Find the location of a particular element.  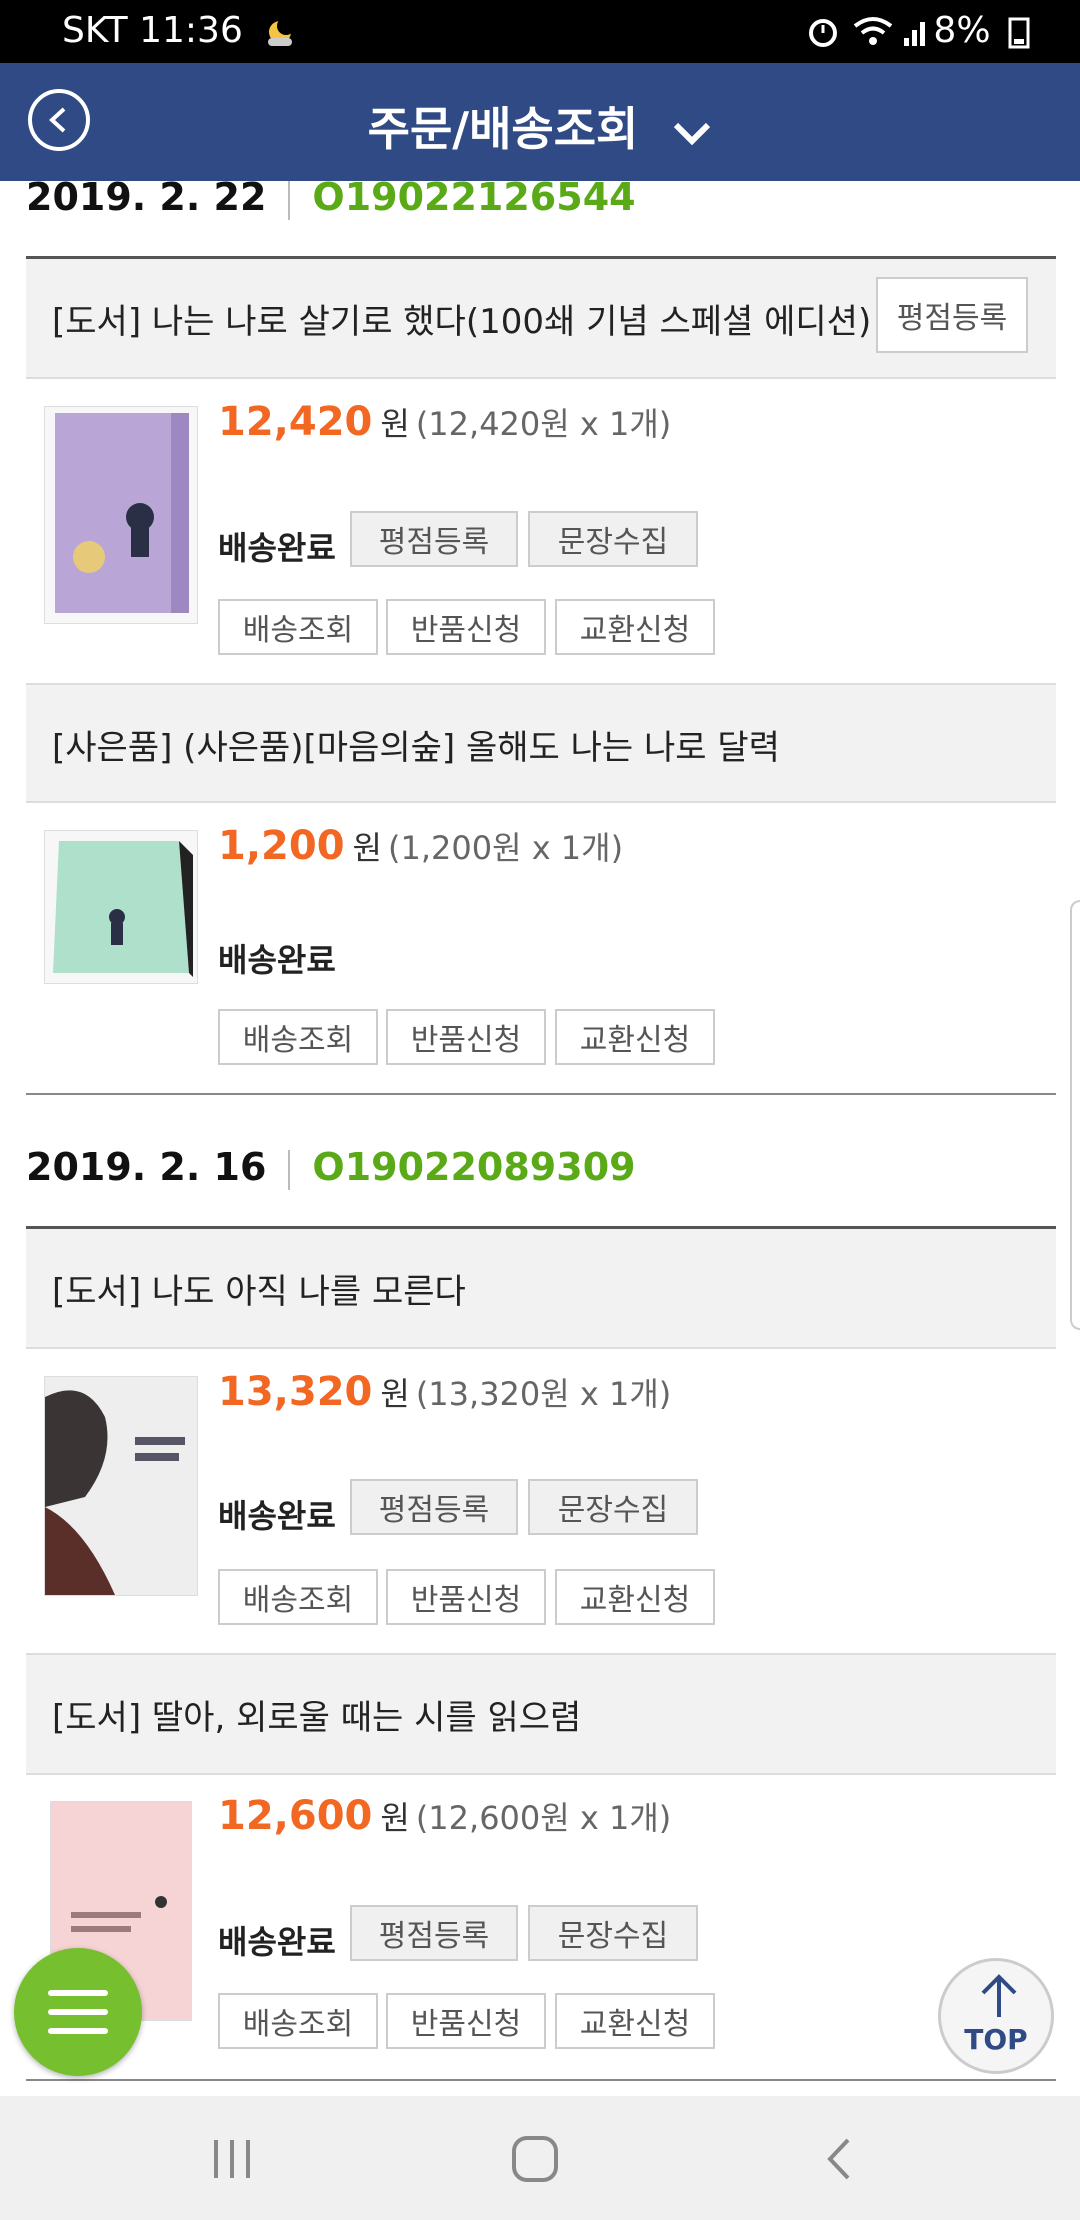

status-bar: SKT 11:36 8% is located at coordinates (540, 31).